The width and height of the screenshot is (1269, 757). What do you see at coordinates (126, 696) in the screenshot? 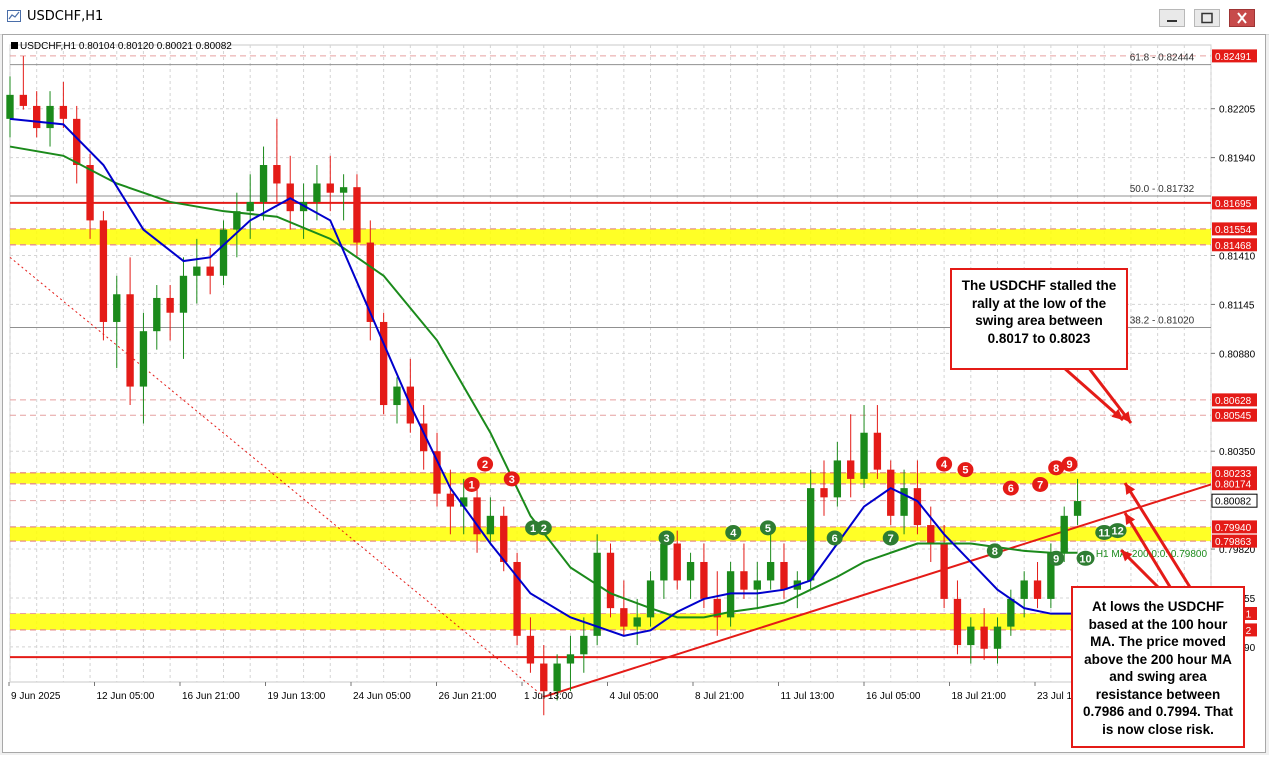
I see `x-axis-tick-label: 12 Jun 05:00` at bounding box center [126, 696].